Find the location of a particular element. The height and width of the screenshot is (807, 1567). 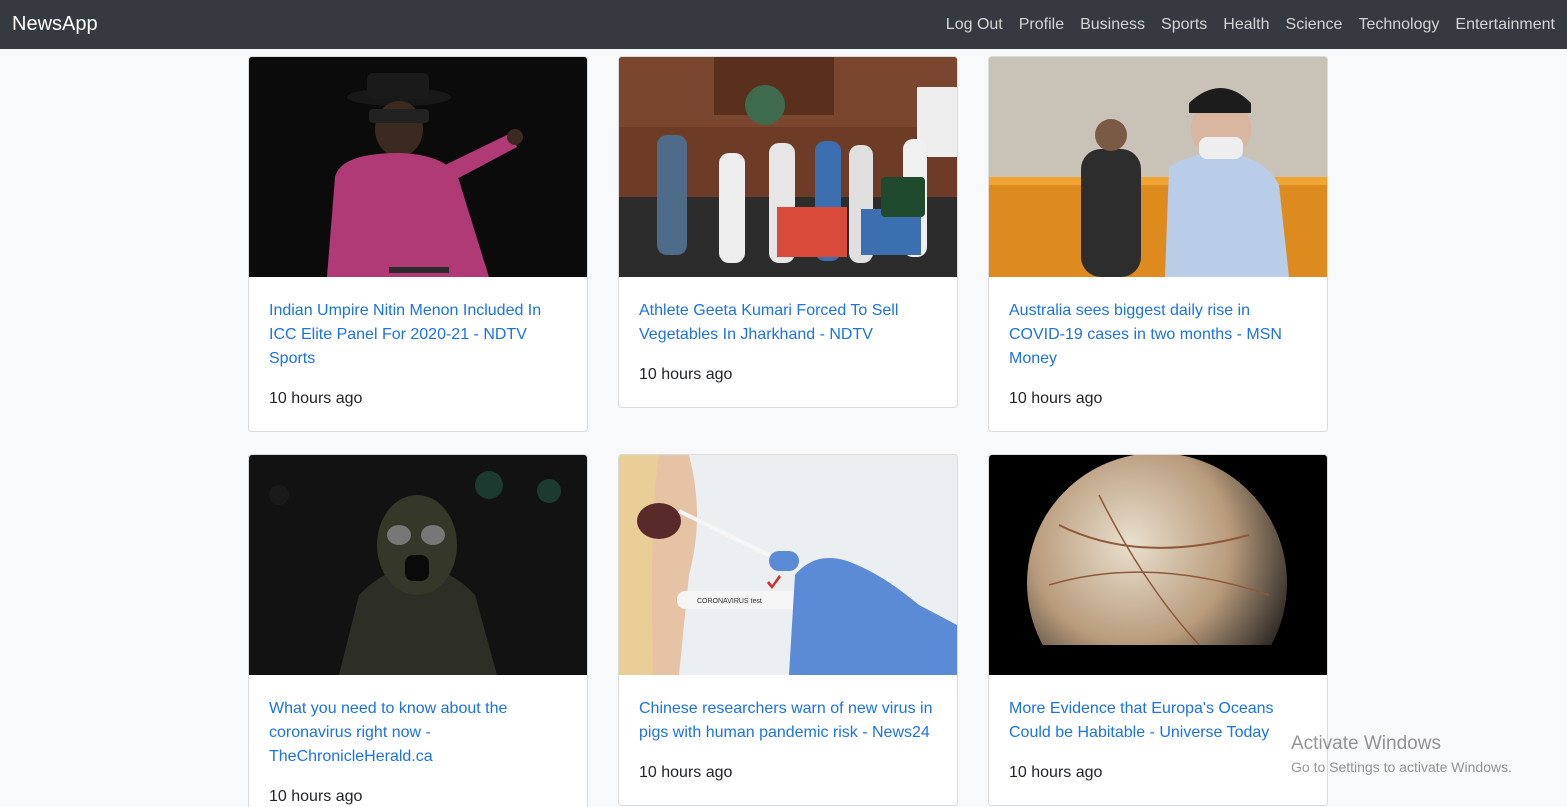

nav-logout: Log Out is located at coordinates (974, 25).